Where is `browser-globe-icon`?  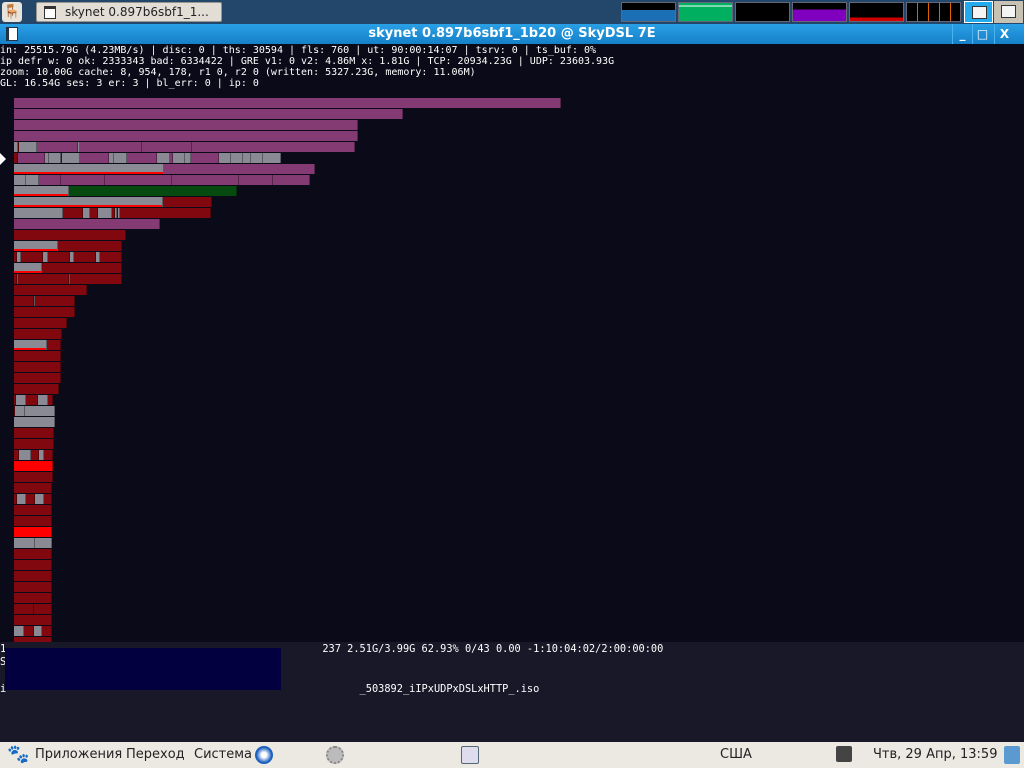
browser-globe-icon is located at coordinates (264, 755).